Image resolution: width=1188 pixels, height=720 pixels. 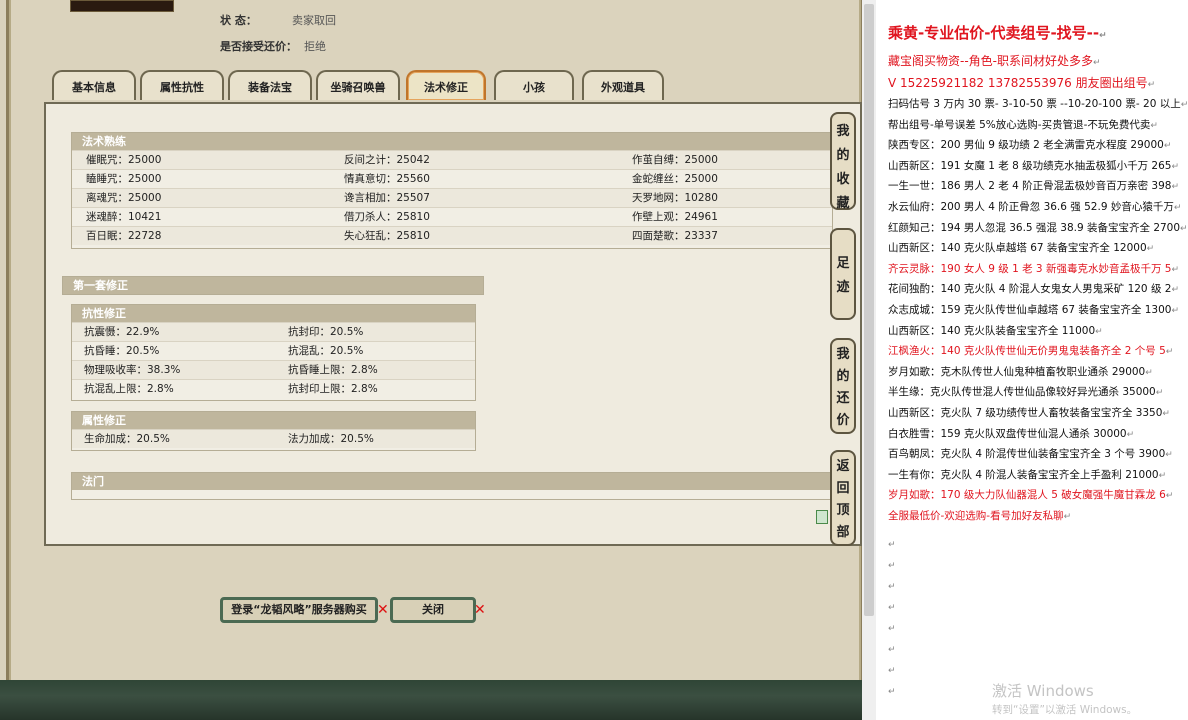 I want to click on note-line: 江枫渔火：140 克火队传世仙无价男鬼鬼装备齐全 2 个号 5↵, so click(x=1030, y=350).